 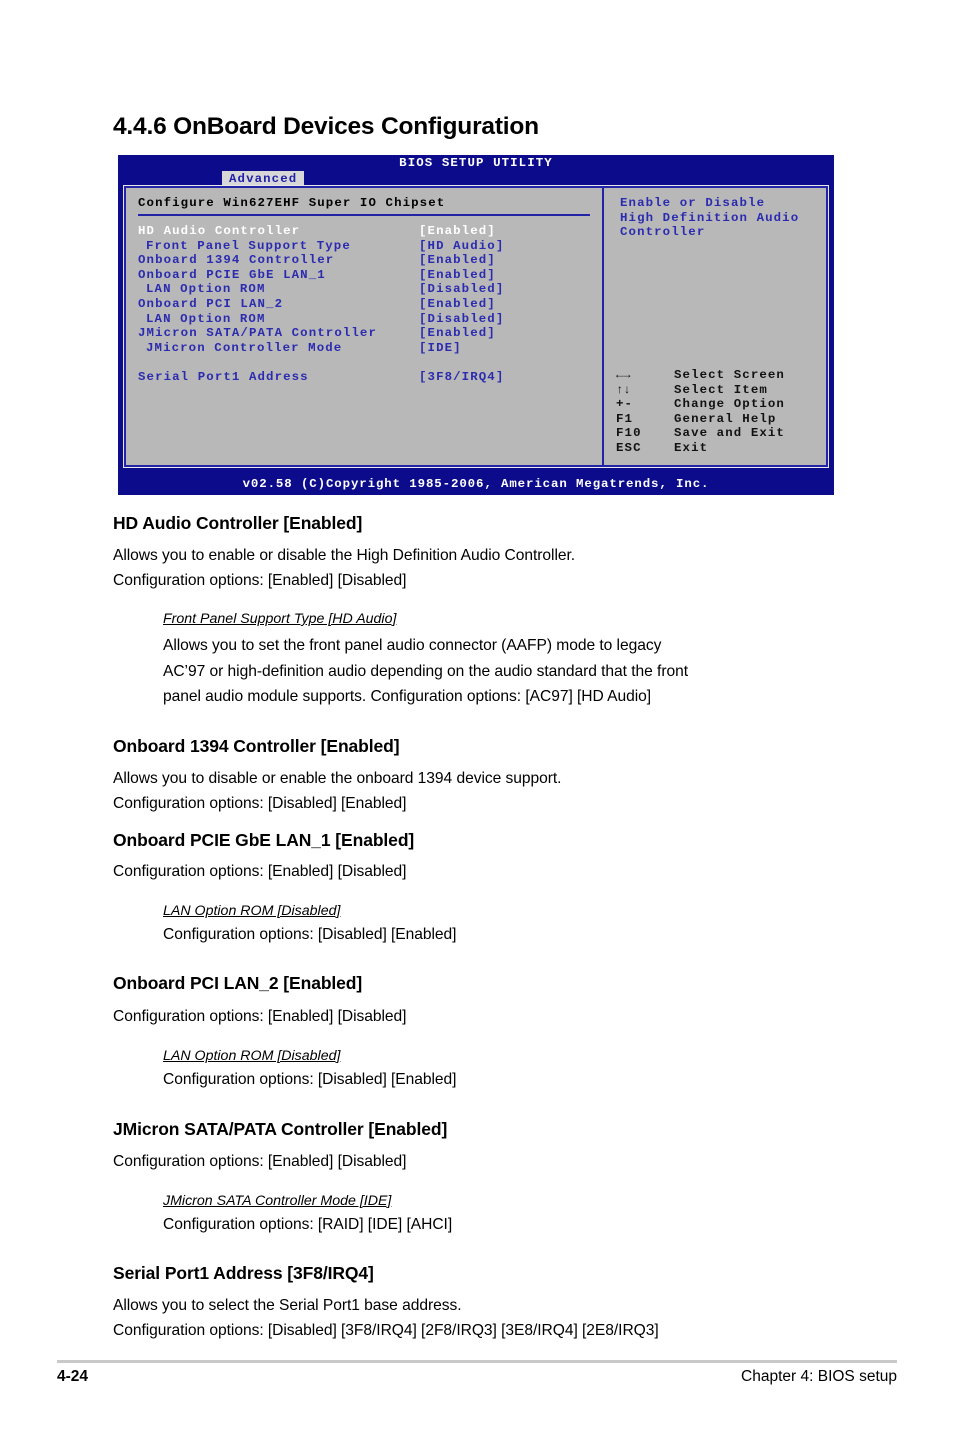 I want to click on bios-key-description: Select Screen, so click(x=729, y=375).